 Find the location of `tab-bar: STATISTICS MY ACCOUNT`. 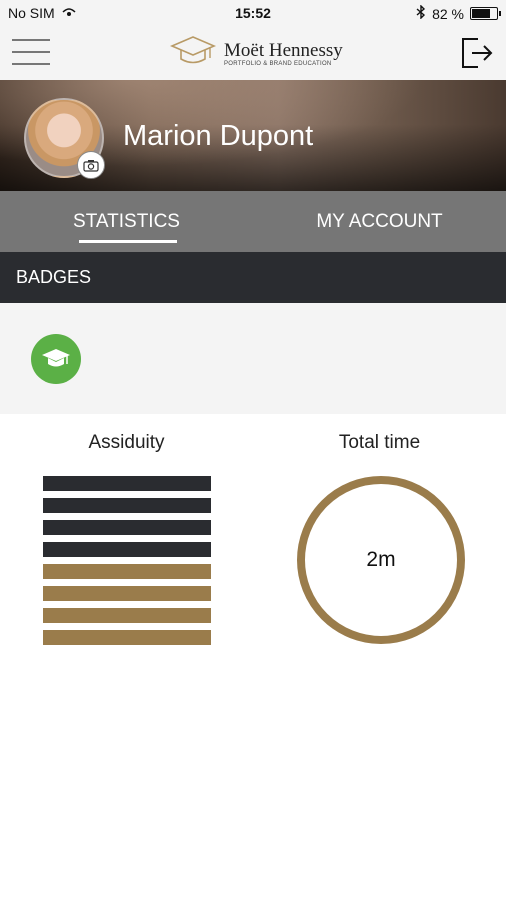

tab-bar: STATISTICS MY ACCOUNT is located at coordinates (253, 221).